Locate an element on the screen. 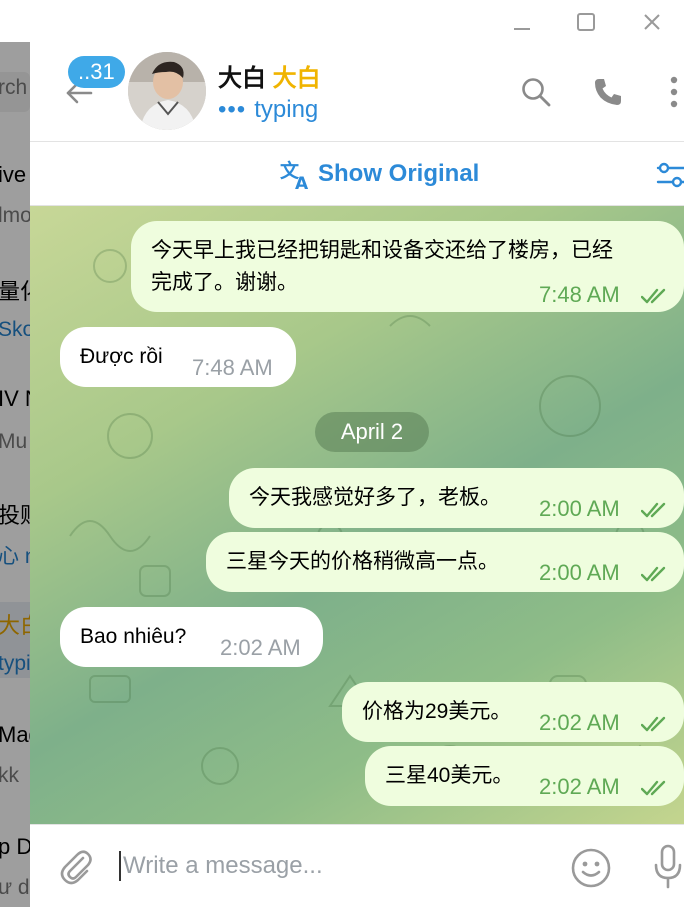 The image size is (684, 907). message-text: 三星今天的价格稍微高一点。 is located at coordinates (362, 561).